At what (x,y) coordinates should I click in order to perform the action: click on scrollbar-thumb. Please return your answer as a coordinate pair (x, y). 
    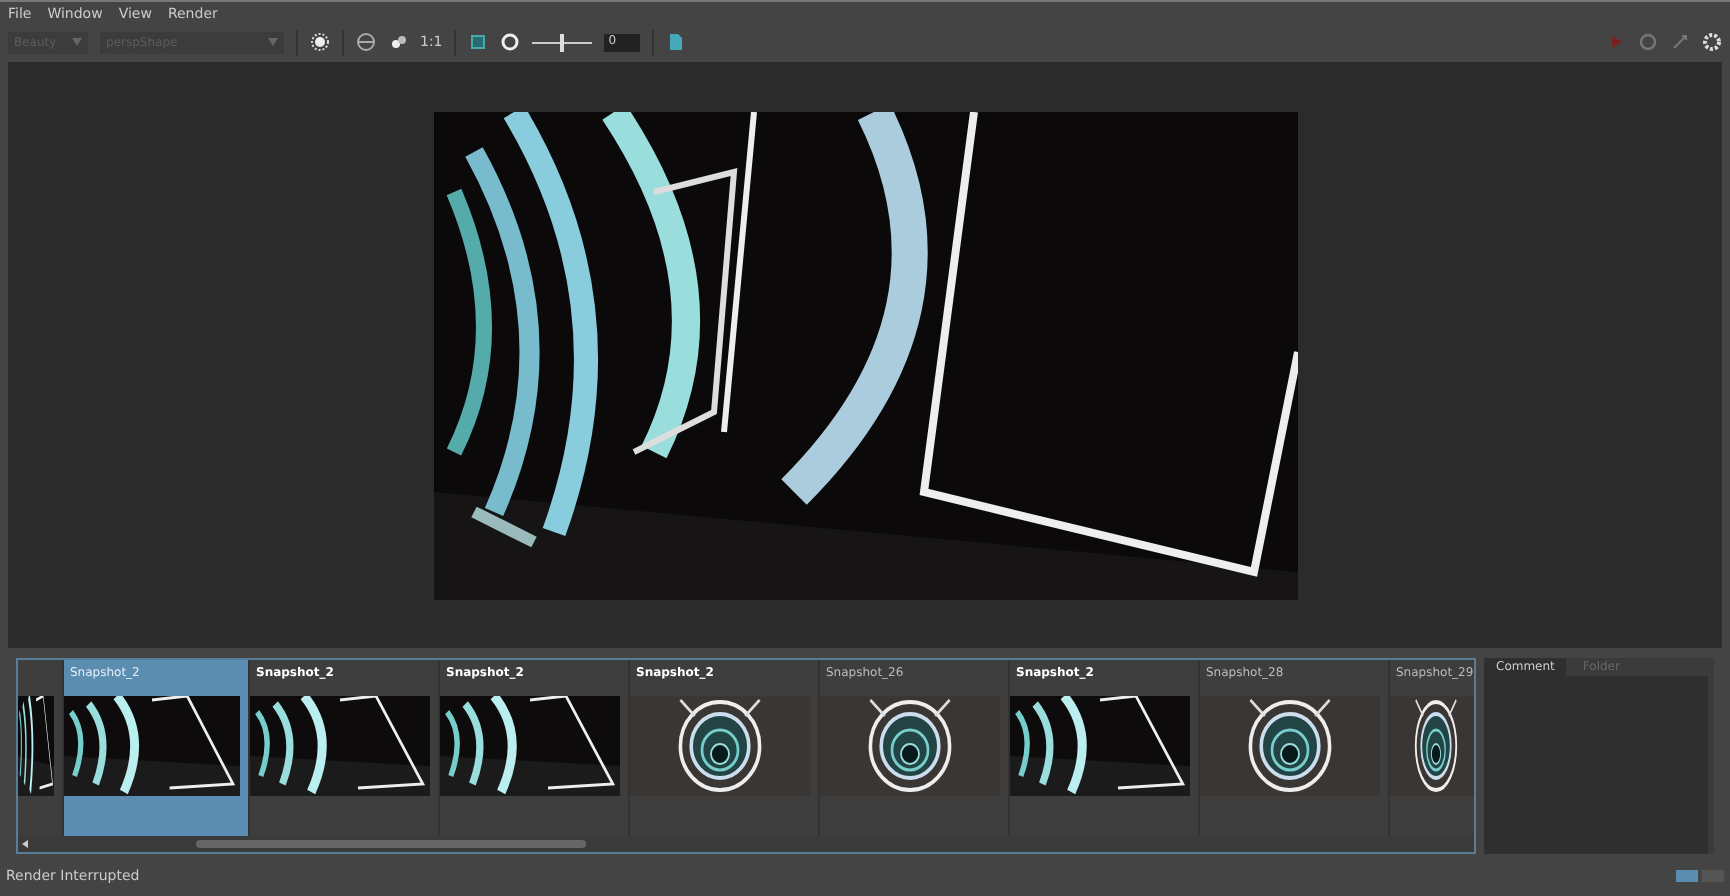
    Looking at the image, I should click on (391, 844).